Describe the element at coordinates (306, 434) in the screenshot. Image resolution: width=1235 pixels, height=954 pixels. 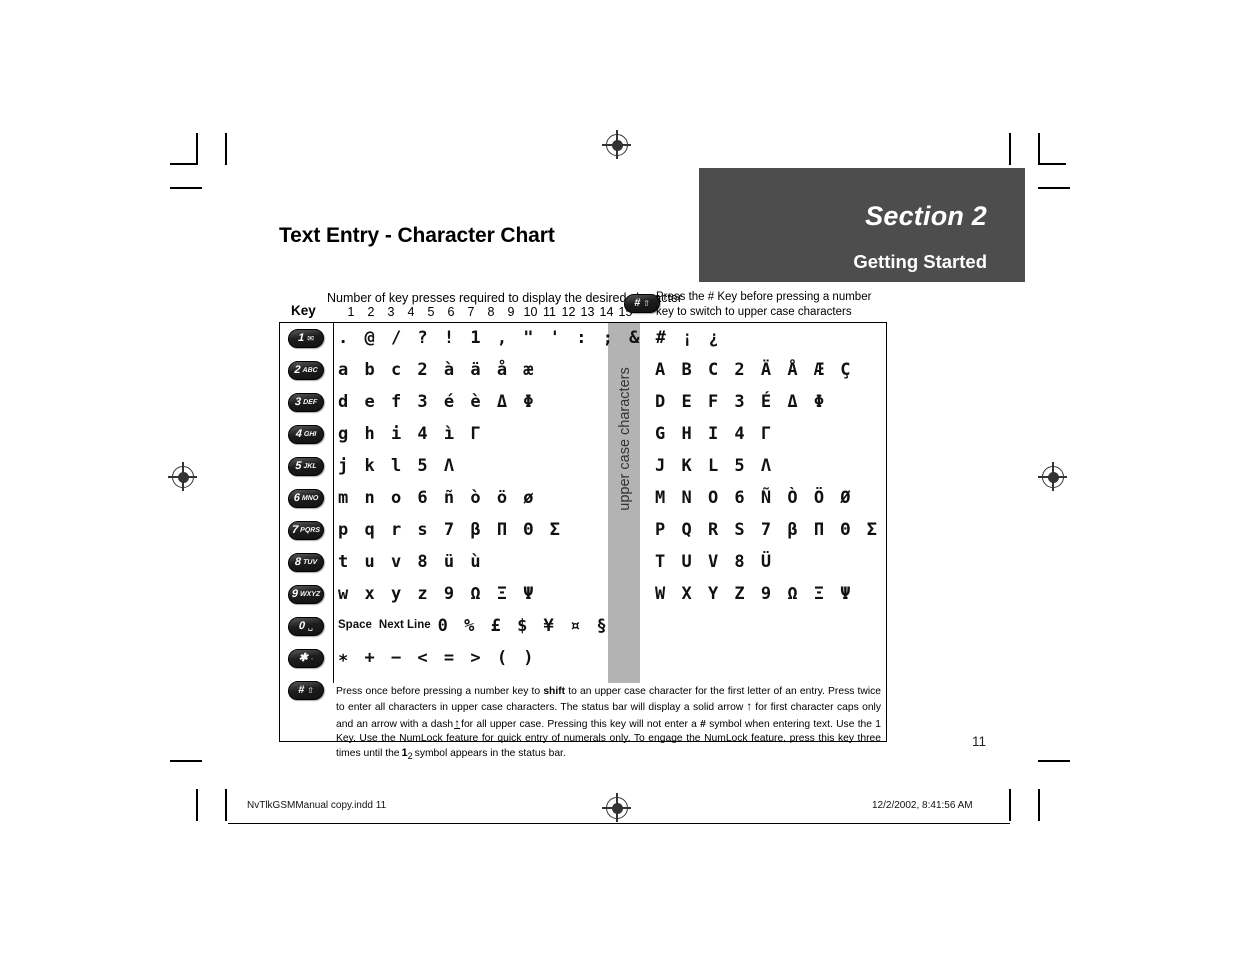
I see `key-4-button: 4 GHI` at that location.